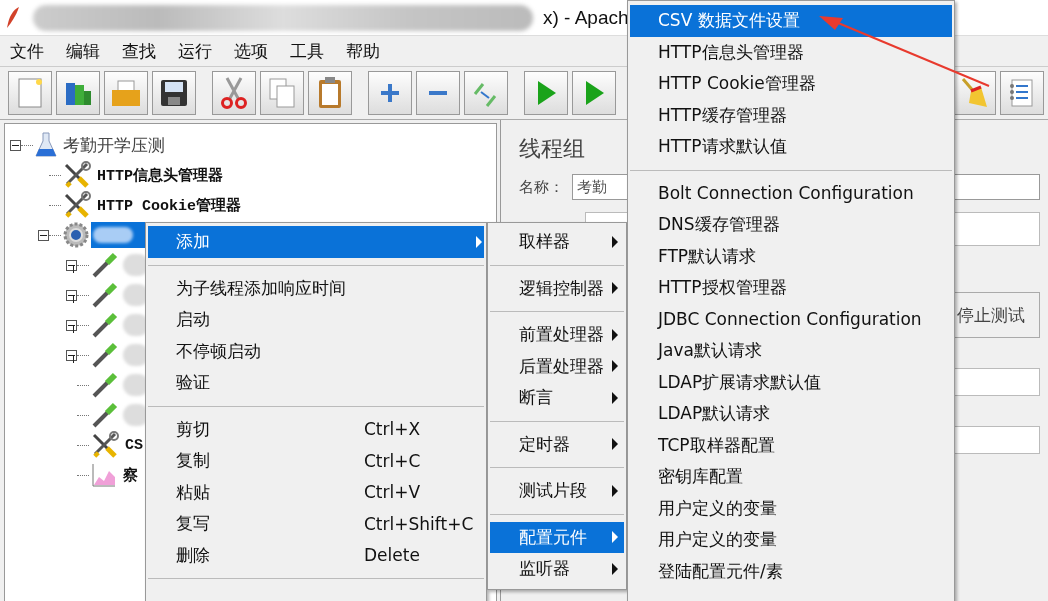  Describe the element at coordinates (594, 93) in the screenshot. I see `start-no-pause-button` at that location.